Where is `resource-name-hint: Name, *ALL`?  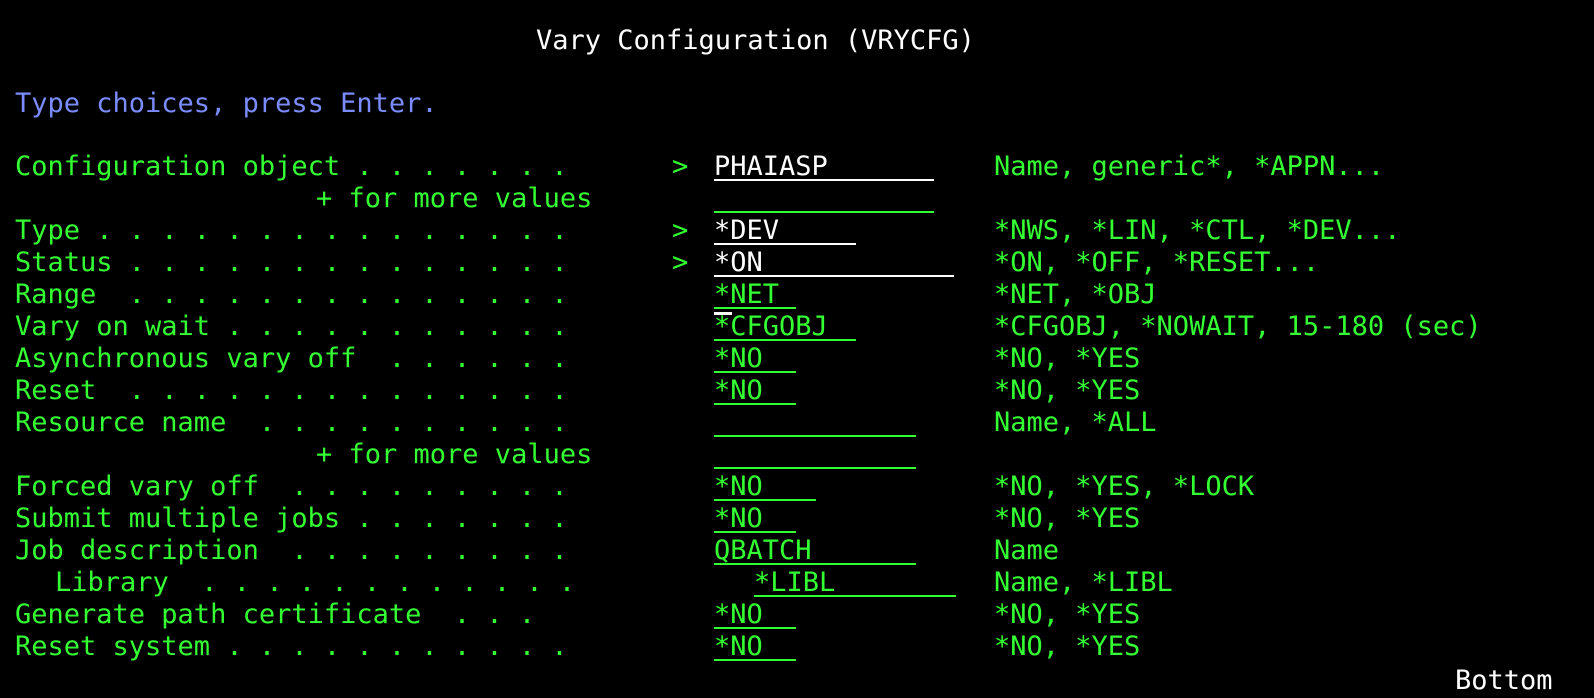 resource-name-hint: Name, *ALL is located at coordinates (1075, 422).